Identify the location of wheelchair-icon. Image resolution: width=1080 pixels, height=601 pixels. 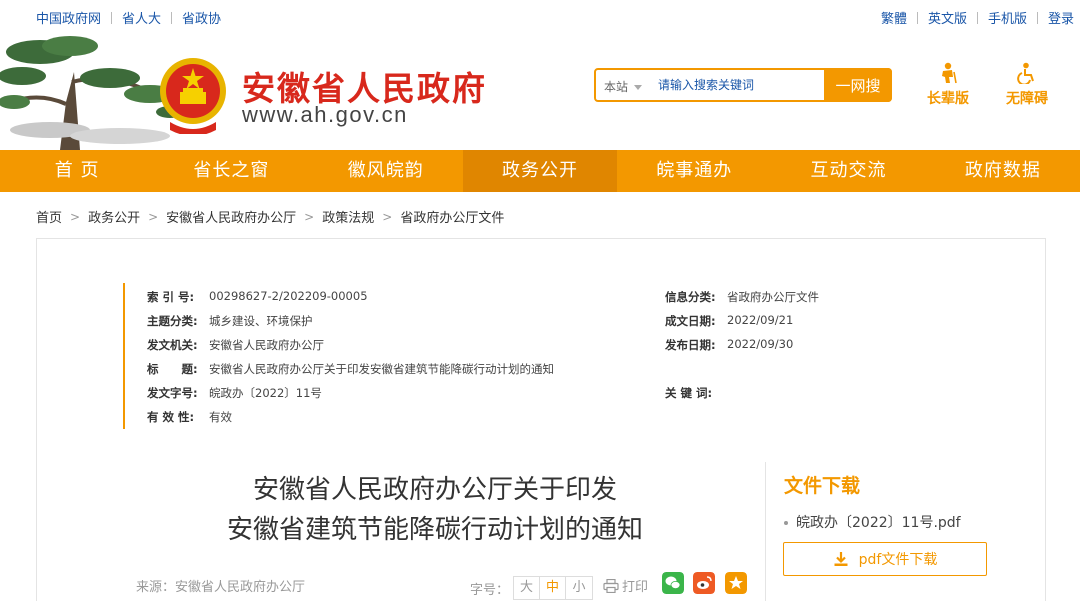
(1025, 73).